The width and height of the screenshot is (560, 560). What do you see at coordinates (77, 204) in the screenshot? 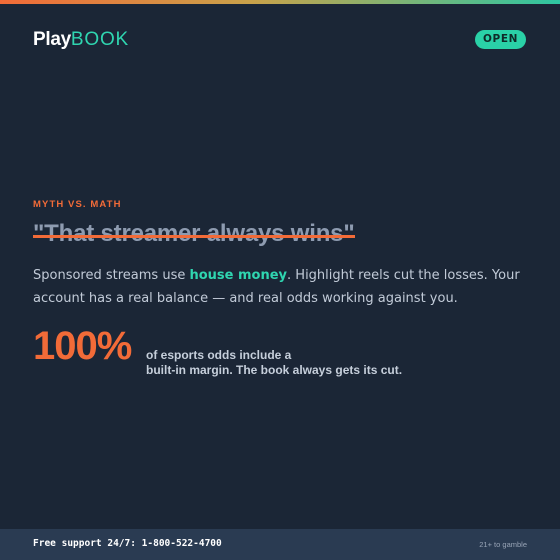
I see `eyebrow-label: MYTH VS. MATH` at bounding box center [77, 204].